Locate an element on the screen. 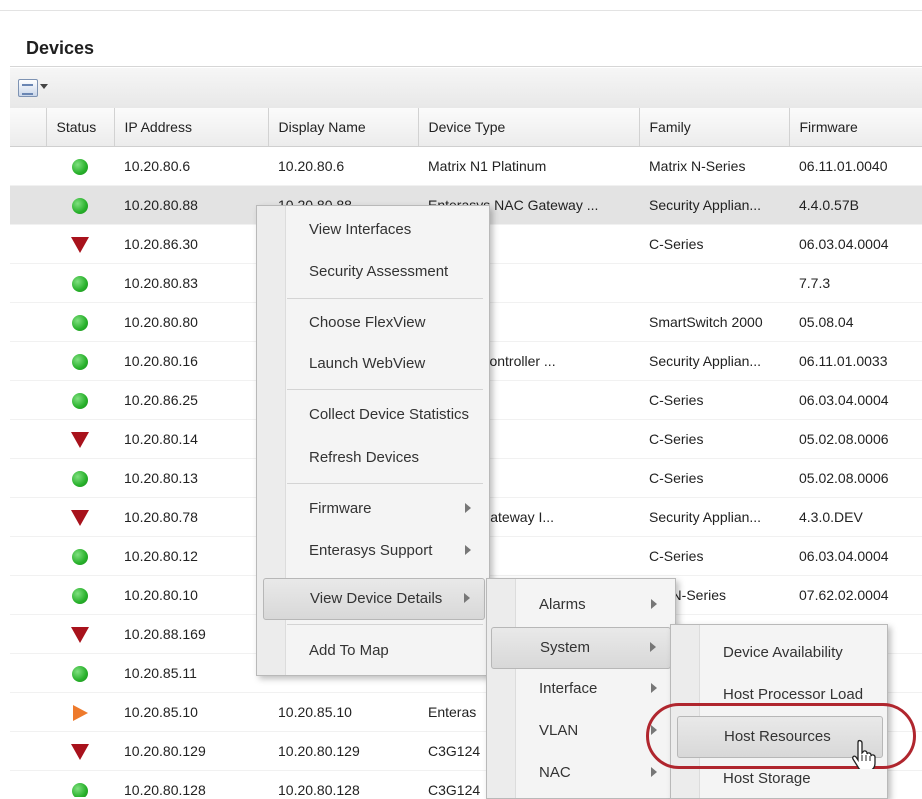  menu-item-collect-device-statistics: Collect Device Statistics is located at coordinates (385, 415).